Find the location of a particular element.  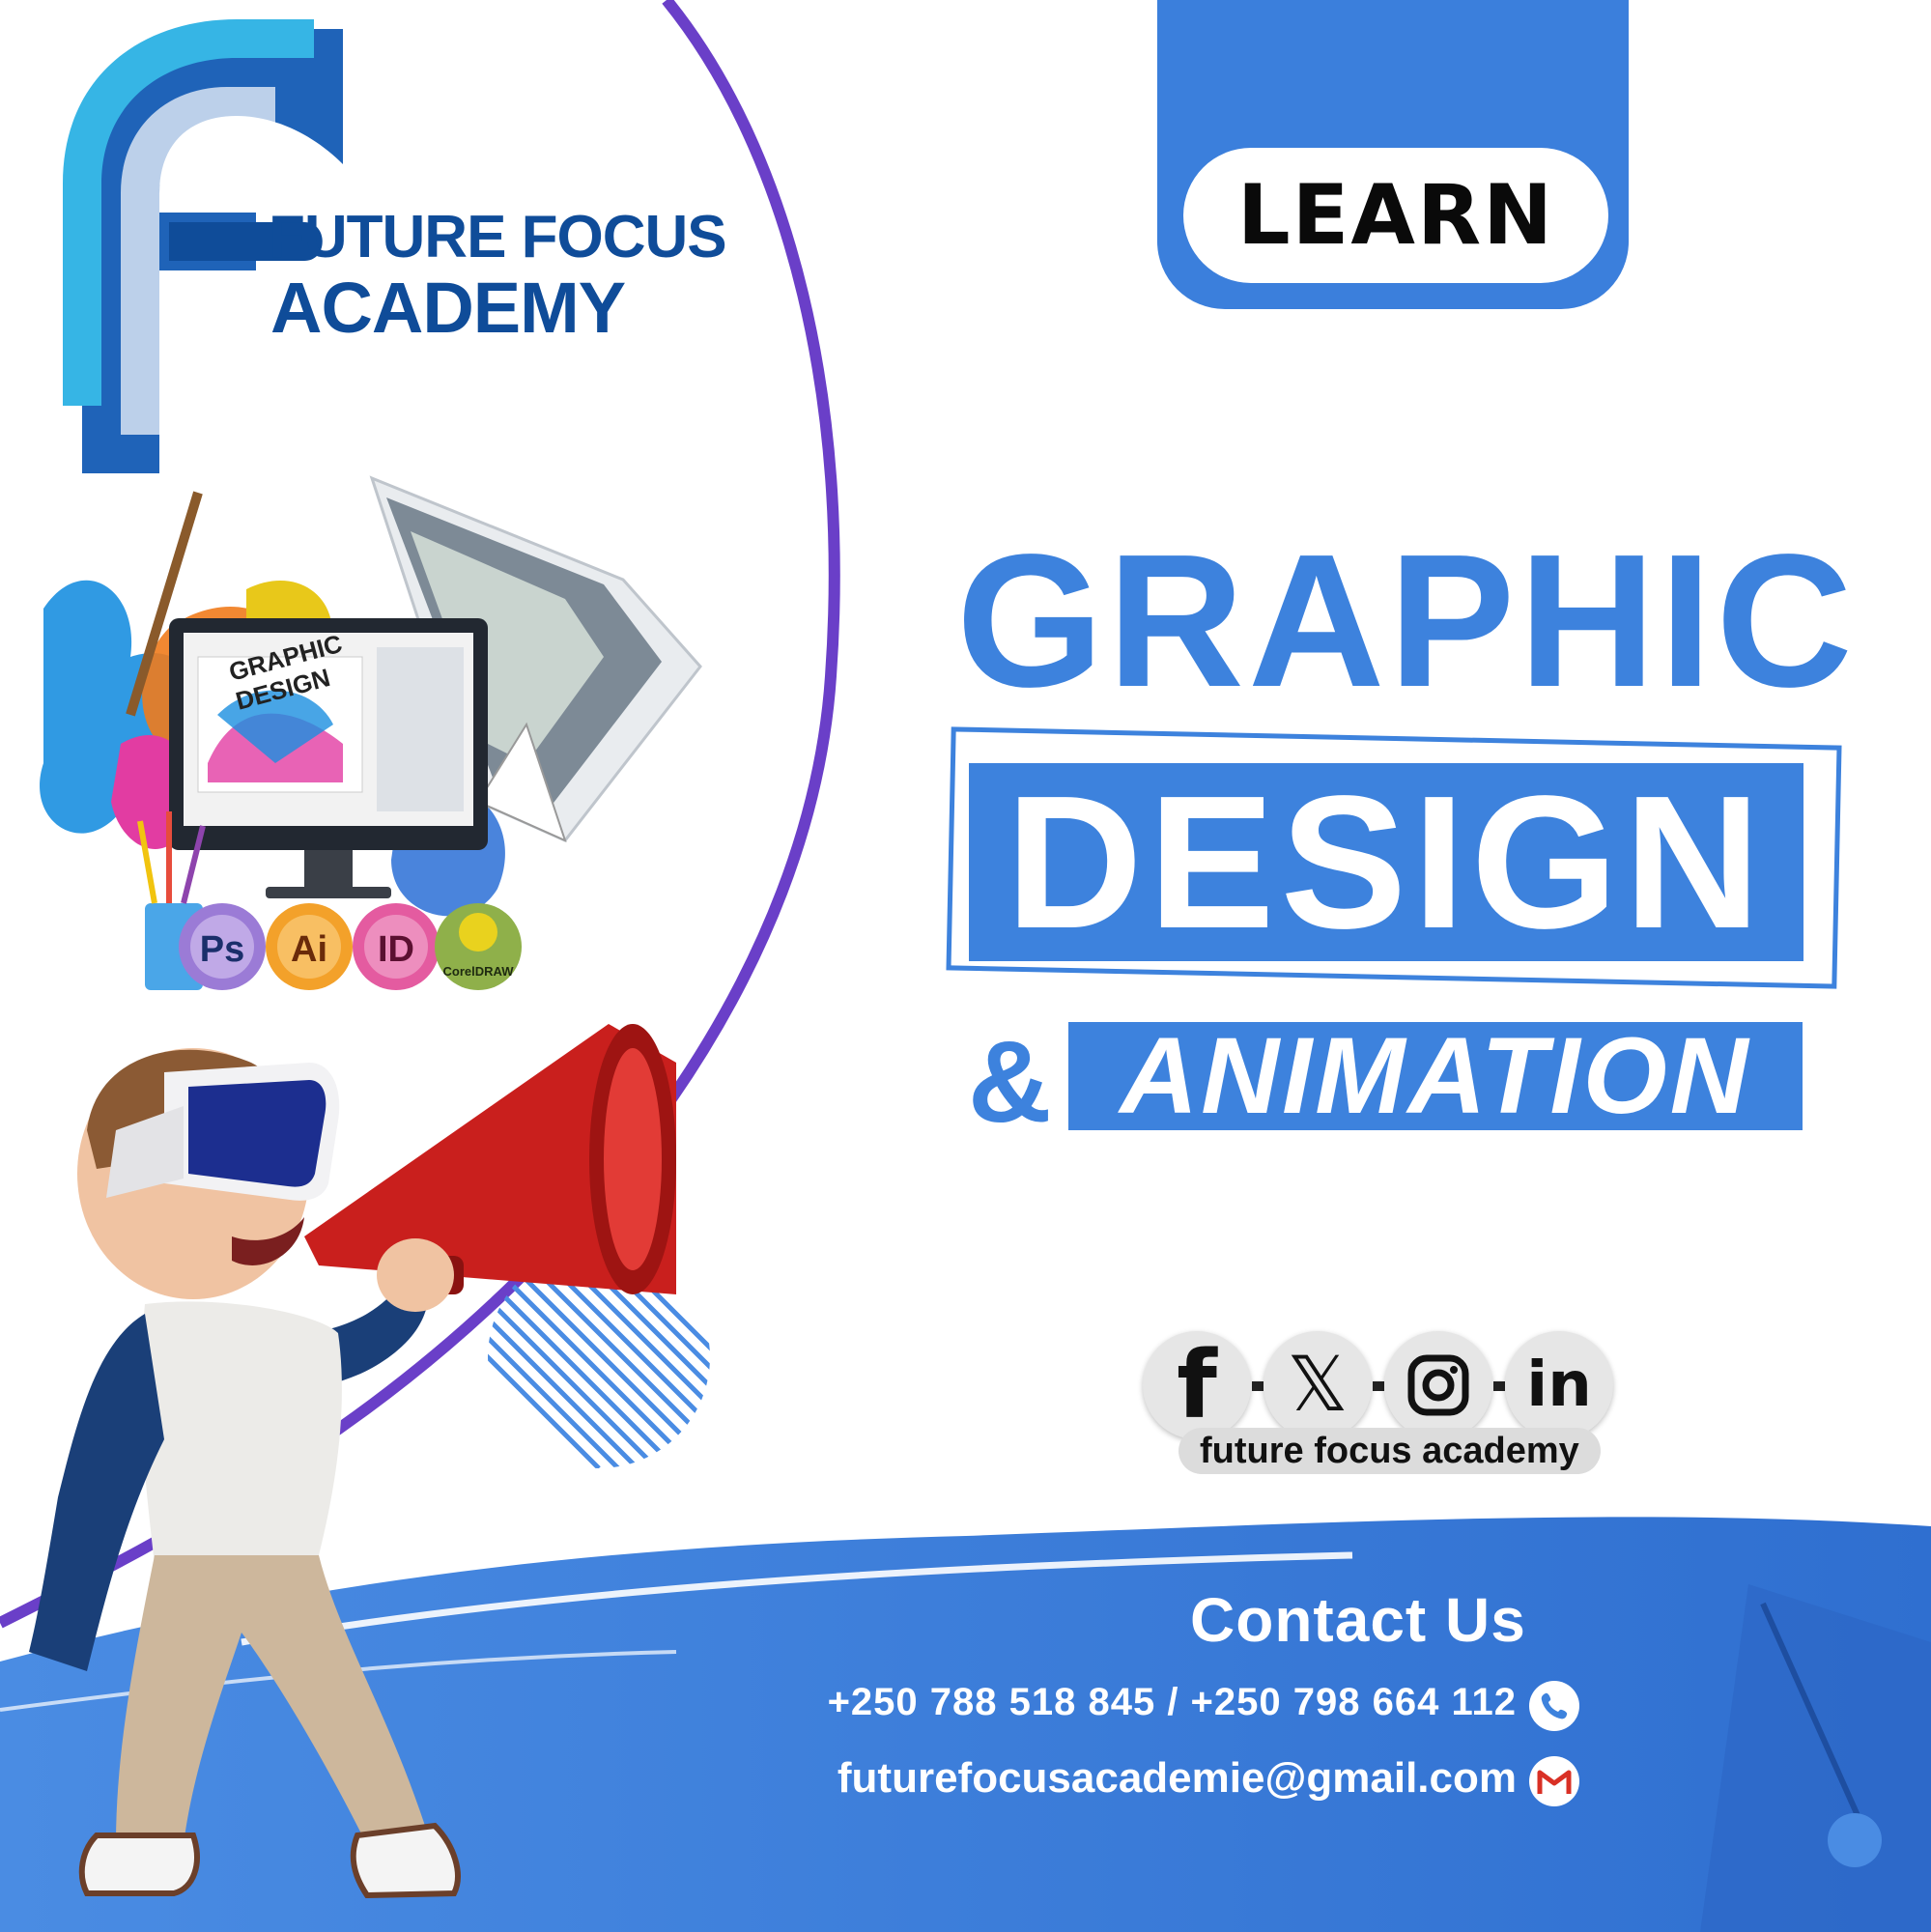

contact-title: Contact Us is located at coordinates (1358, 1620).